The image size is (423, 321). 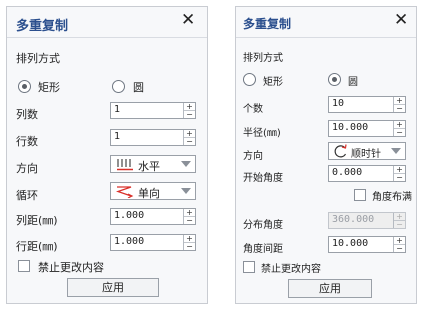 What do you see at coordinates (340, 151) in the screenshot?
I see `clockwise-arrow-icon` at bounding box center [340, 151].